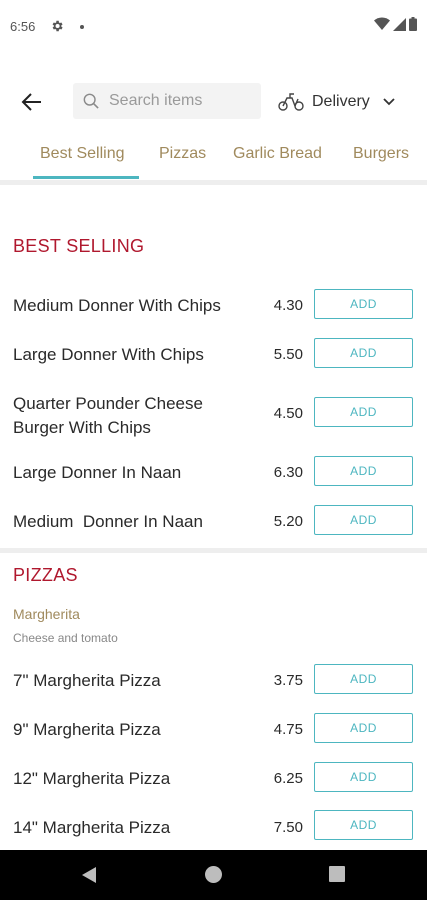  I want to click on status-bar: 6:56, so click(213, 28).